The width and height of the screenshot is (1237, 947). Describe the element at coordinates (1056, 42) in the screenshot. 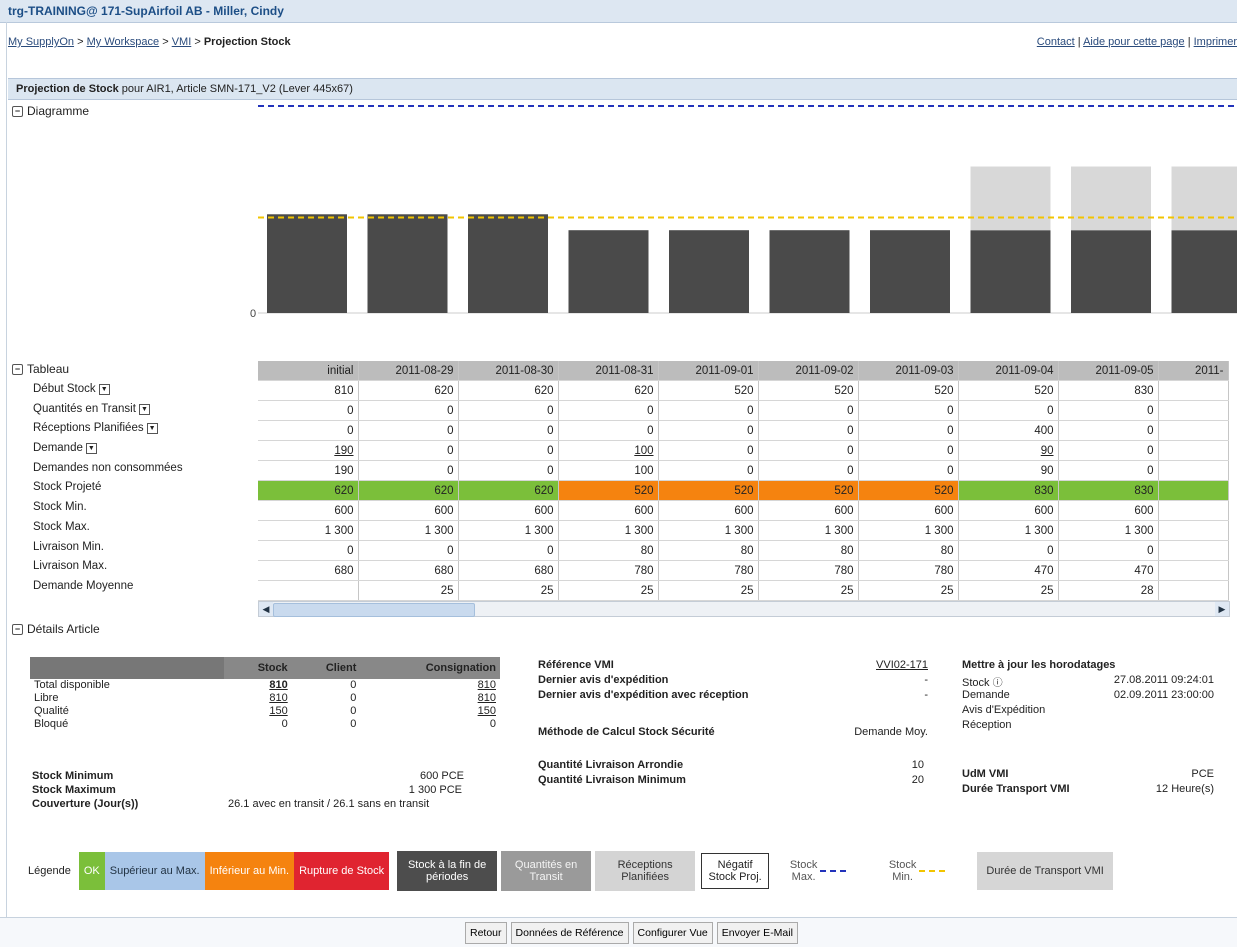

I see `contact-link: Contact` at that location.